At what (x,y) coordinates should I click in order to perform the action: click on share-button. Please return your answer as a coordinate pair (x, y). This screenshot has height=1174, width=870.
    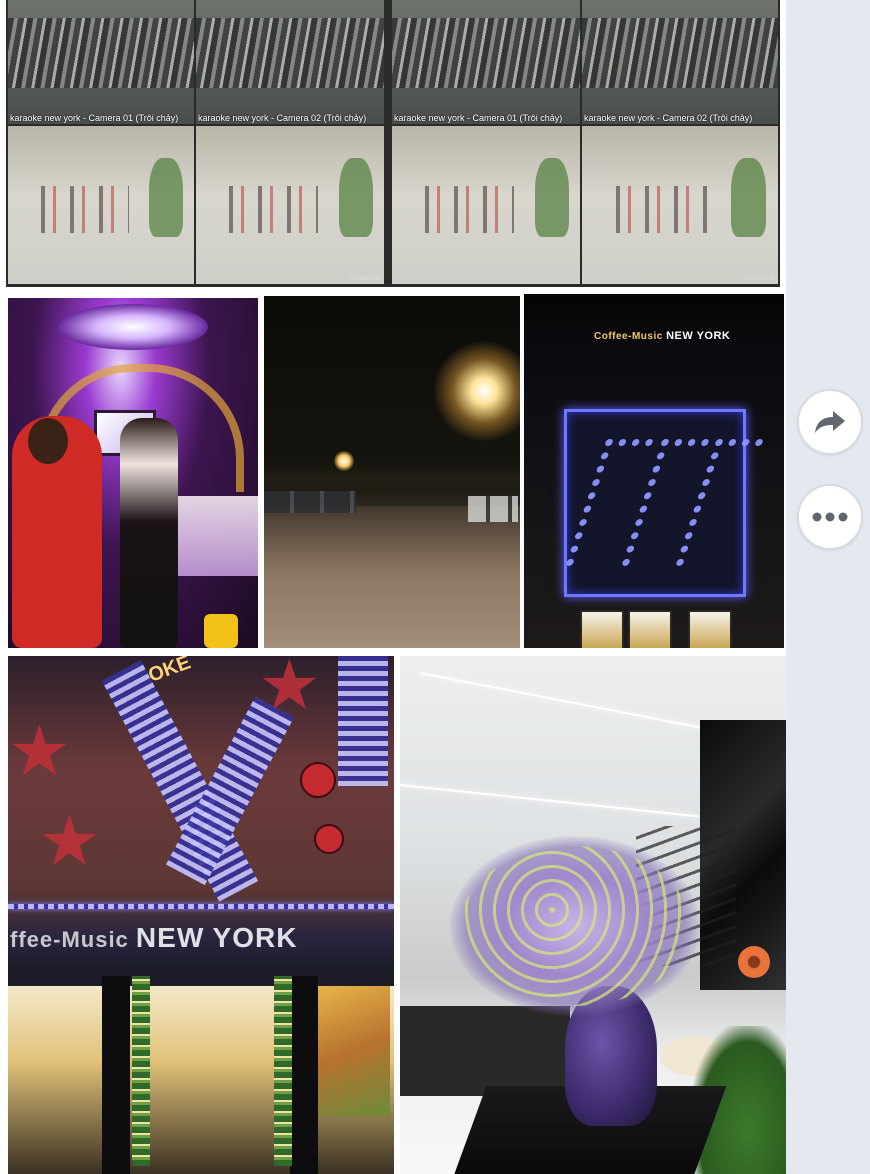
    Looking at the image, I should click on (830, 422).